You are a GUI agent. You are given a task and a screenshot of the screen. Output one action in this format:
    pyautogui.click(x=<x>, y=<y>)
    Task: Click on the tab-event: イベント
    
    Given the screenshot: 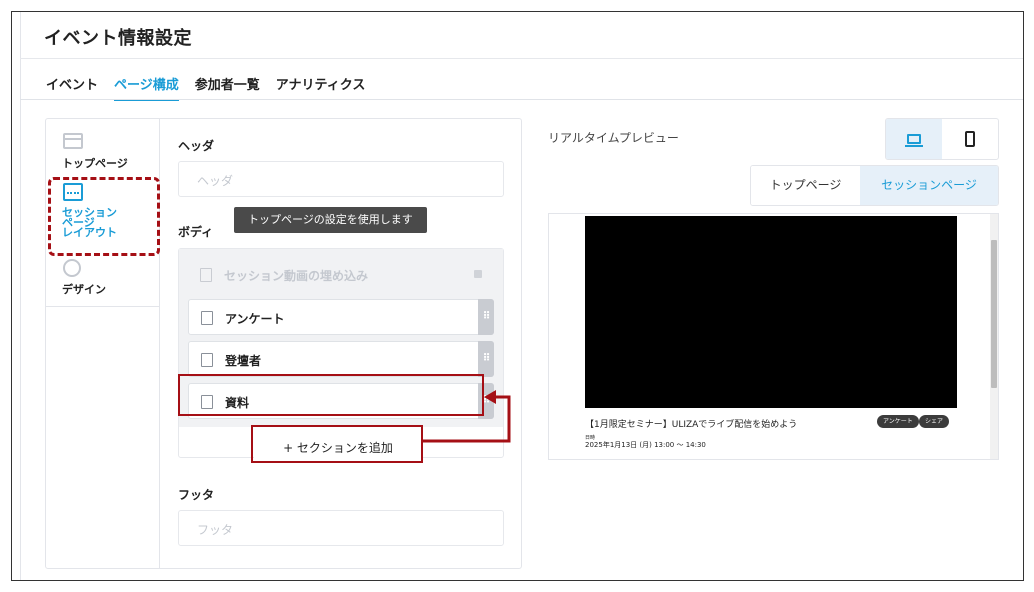 What is the action you would take?
    pyautogui.click(x=72, y=87)
    